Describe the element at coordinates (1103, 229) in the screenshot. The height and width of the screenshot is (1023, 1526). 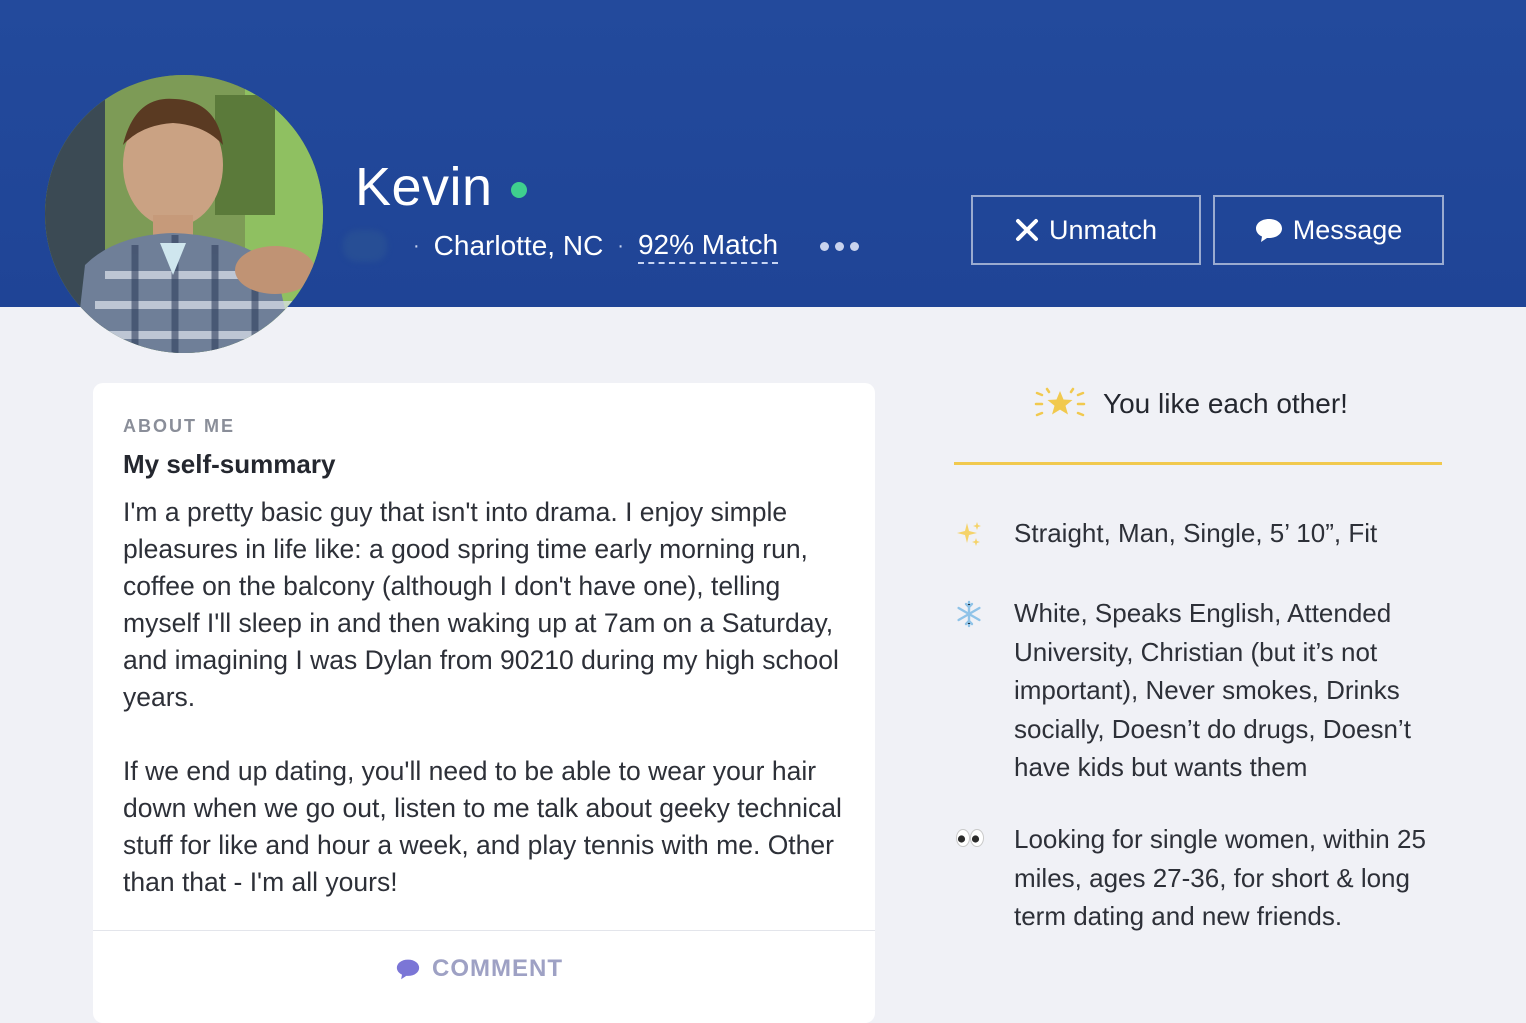
I see `unmatch-label: Unmatch` at that location.